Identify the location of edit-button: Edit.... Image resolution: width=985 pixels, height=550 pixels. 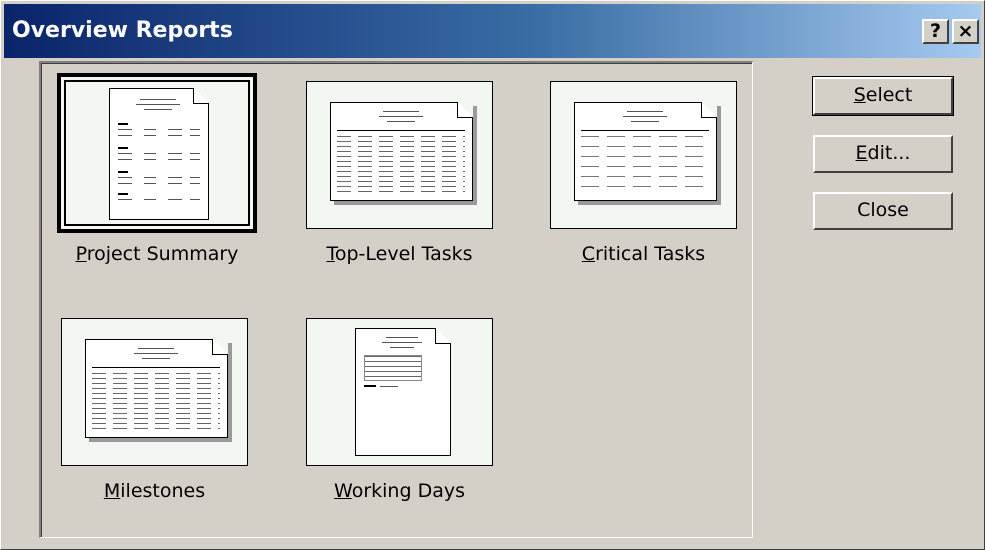
(883, 154).